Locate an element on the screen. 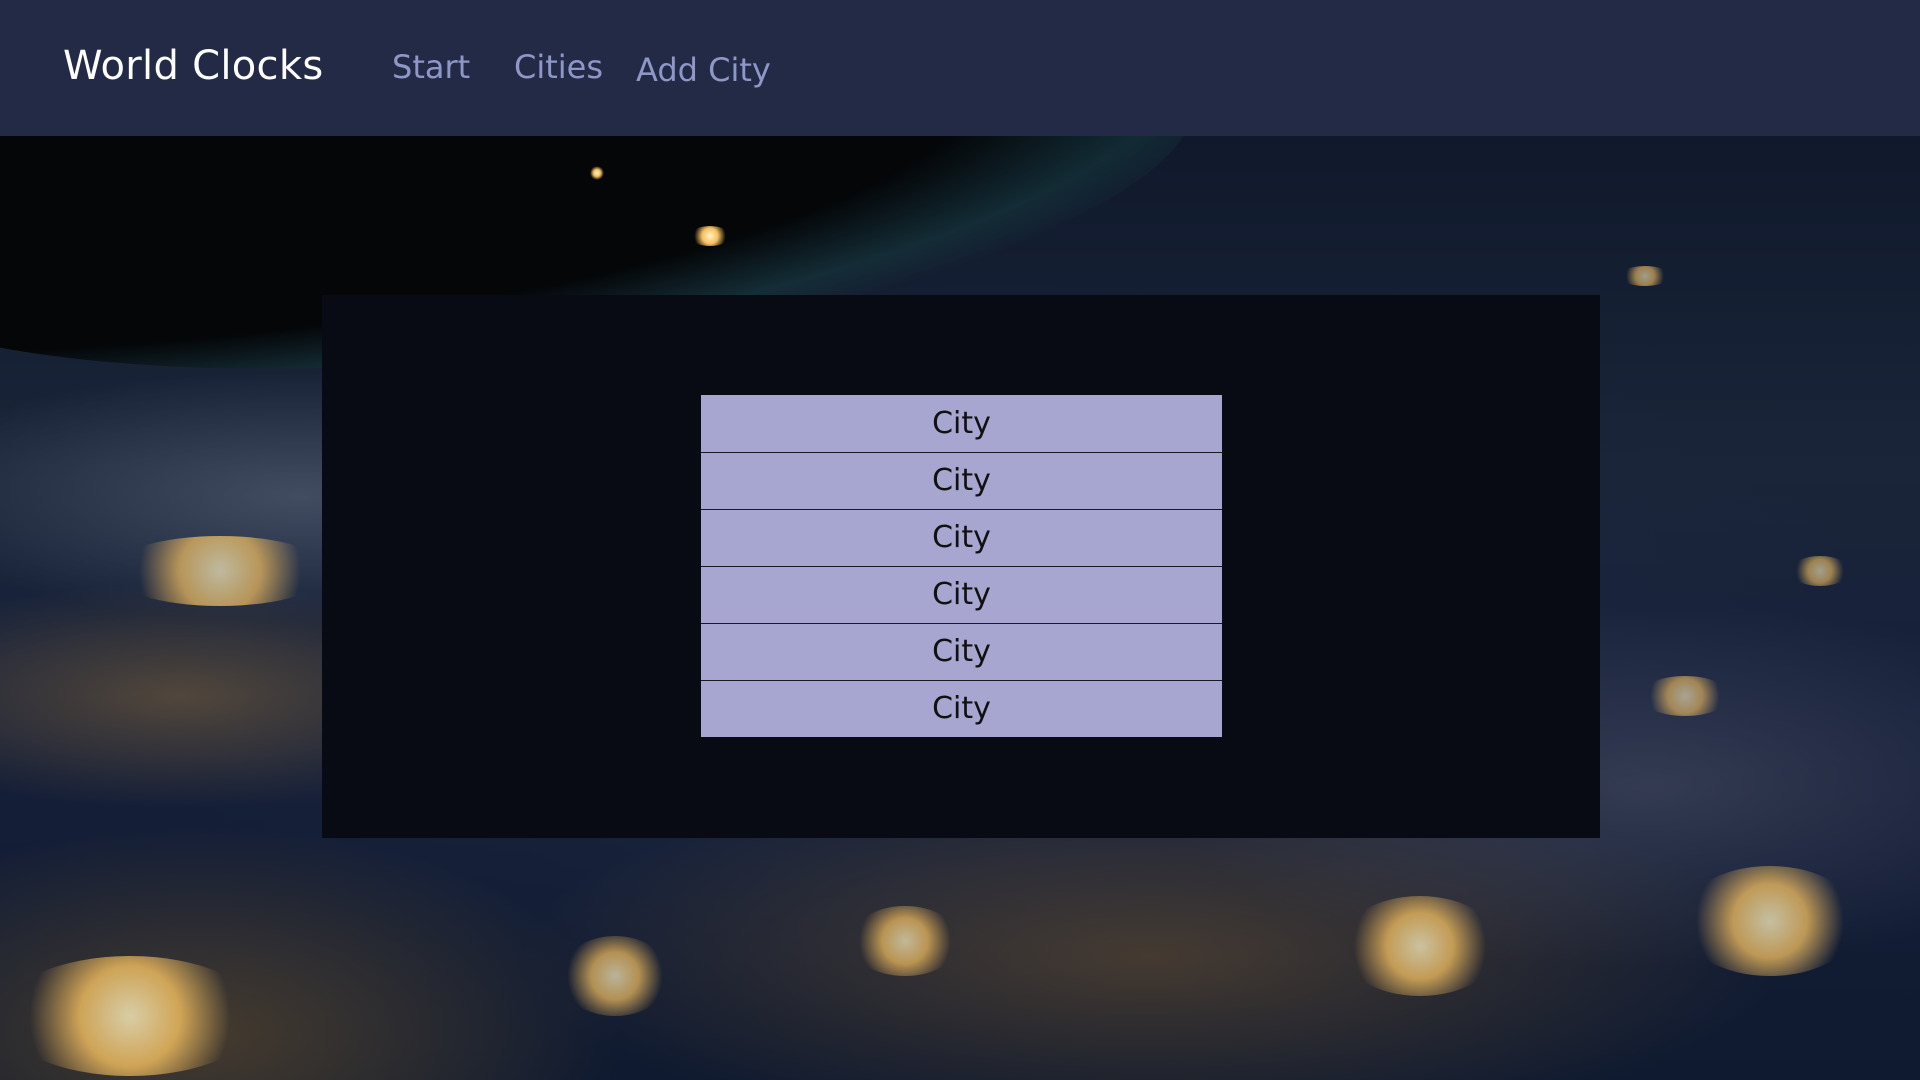 The width and height of the screenshot is (1920, 1080). nav-link-start: Start is located at coordinates (431, 67).